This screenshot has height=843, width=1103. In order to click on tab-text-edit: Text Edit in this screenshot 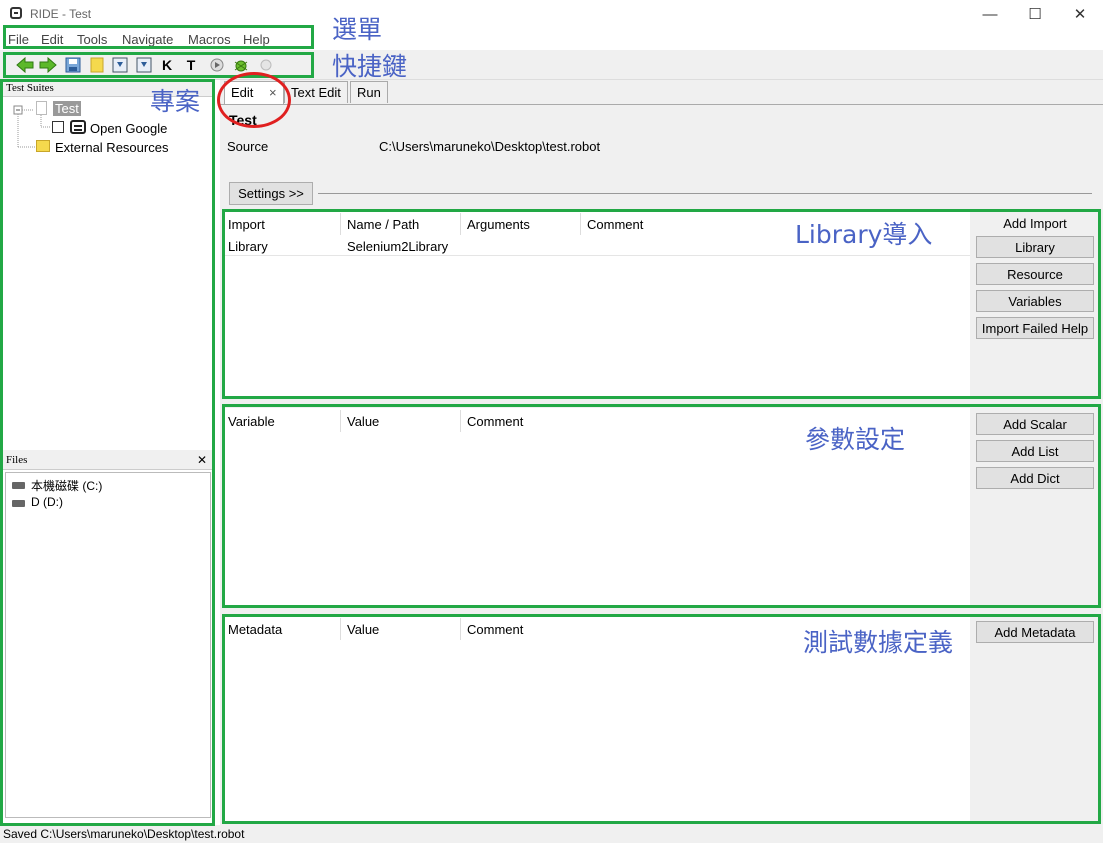, I will do `click(316, 92)`.